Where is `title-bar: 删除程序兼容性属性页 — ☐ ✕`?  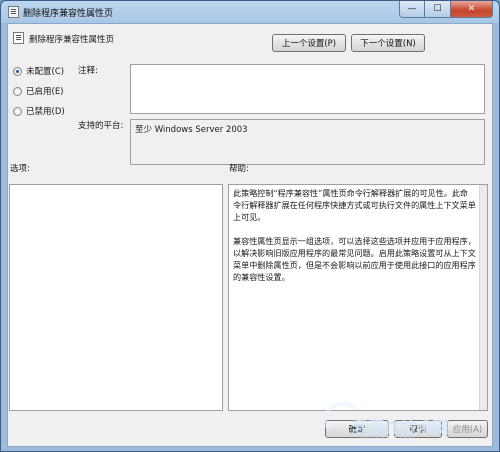 title-bar: 删除程序兼容性属性页 — ☐ ✕ is located at coordinates (250, 12).